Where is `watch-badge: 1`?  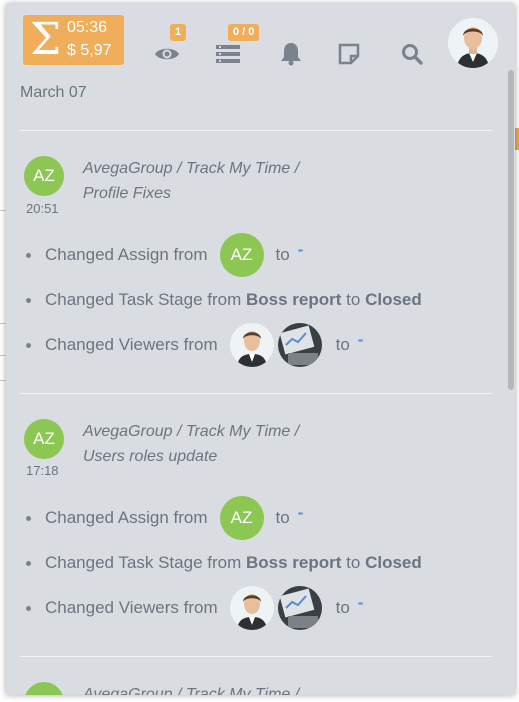 watch-badge: 1 is located at coordinates (178, 32).